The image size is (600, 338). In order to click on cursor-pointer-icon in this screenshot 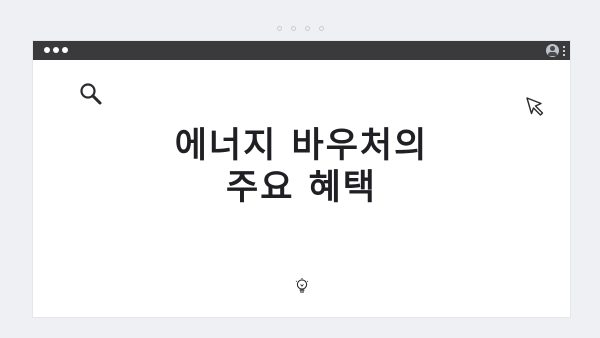, I will do `click(535, 106)`.